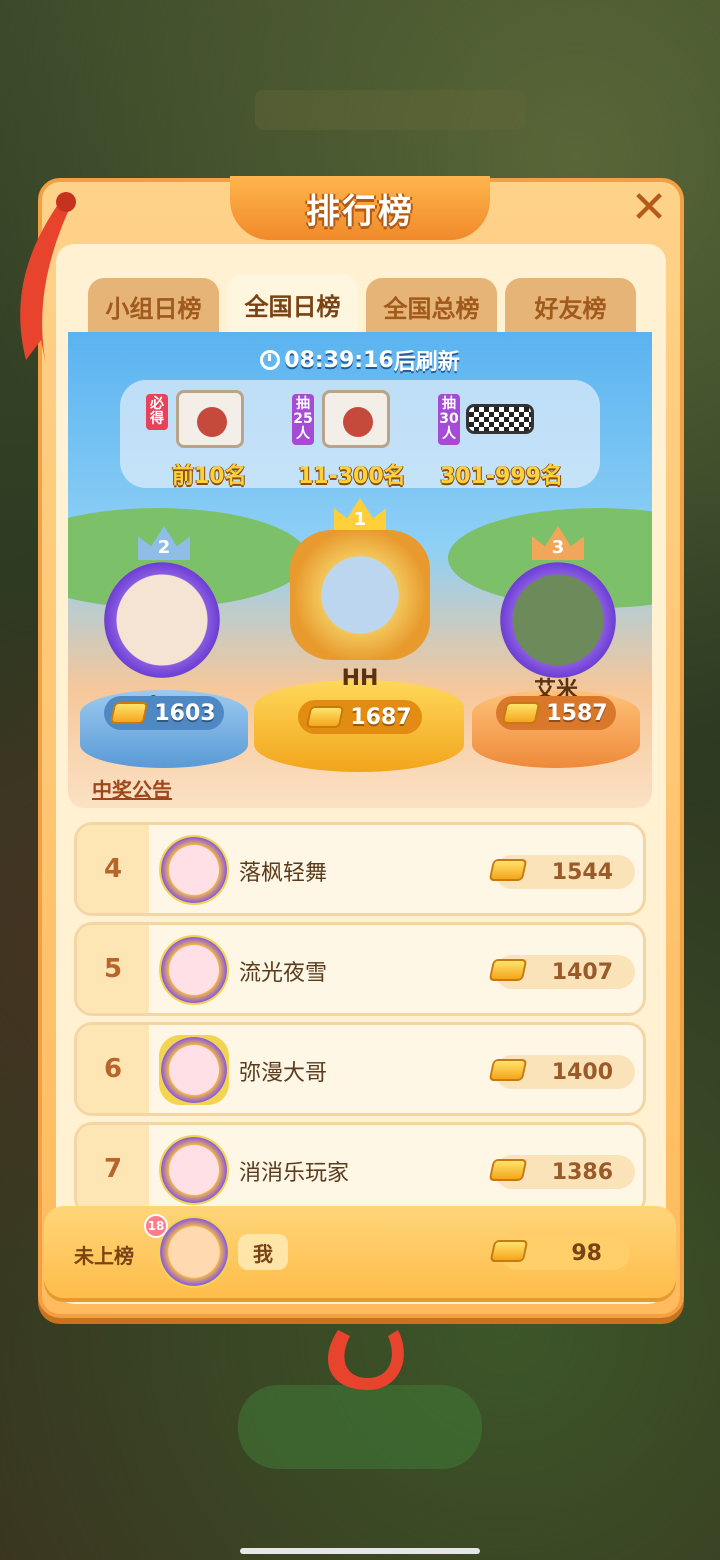 This screenshot has height=1560, width=720. What do you see at coordinates (360, 211) in the screenshot?
I see `page-title: 排行榜` at bounding box center [360, 211].